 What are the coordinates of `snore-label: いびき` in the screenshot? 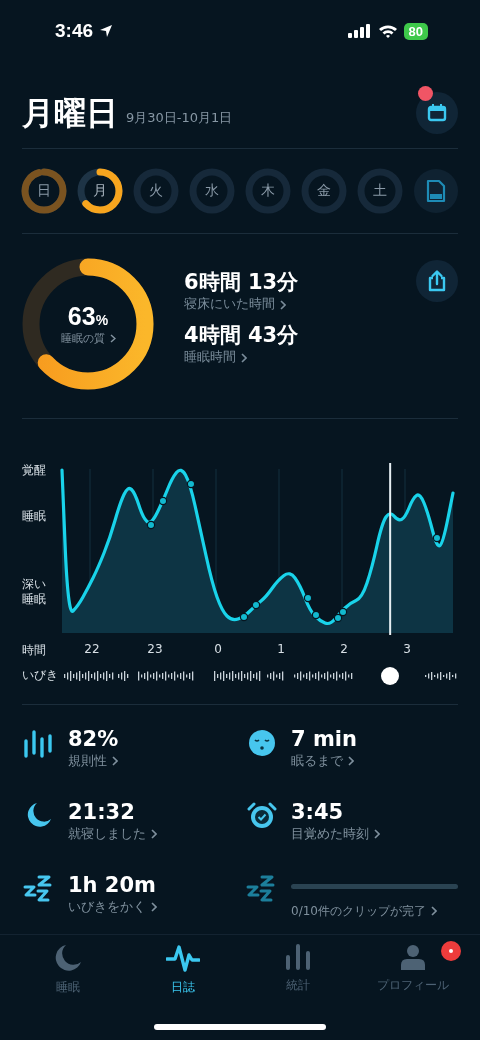 It's located at (40, 676).